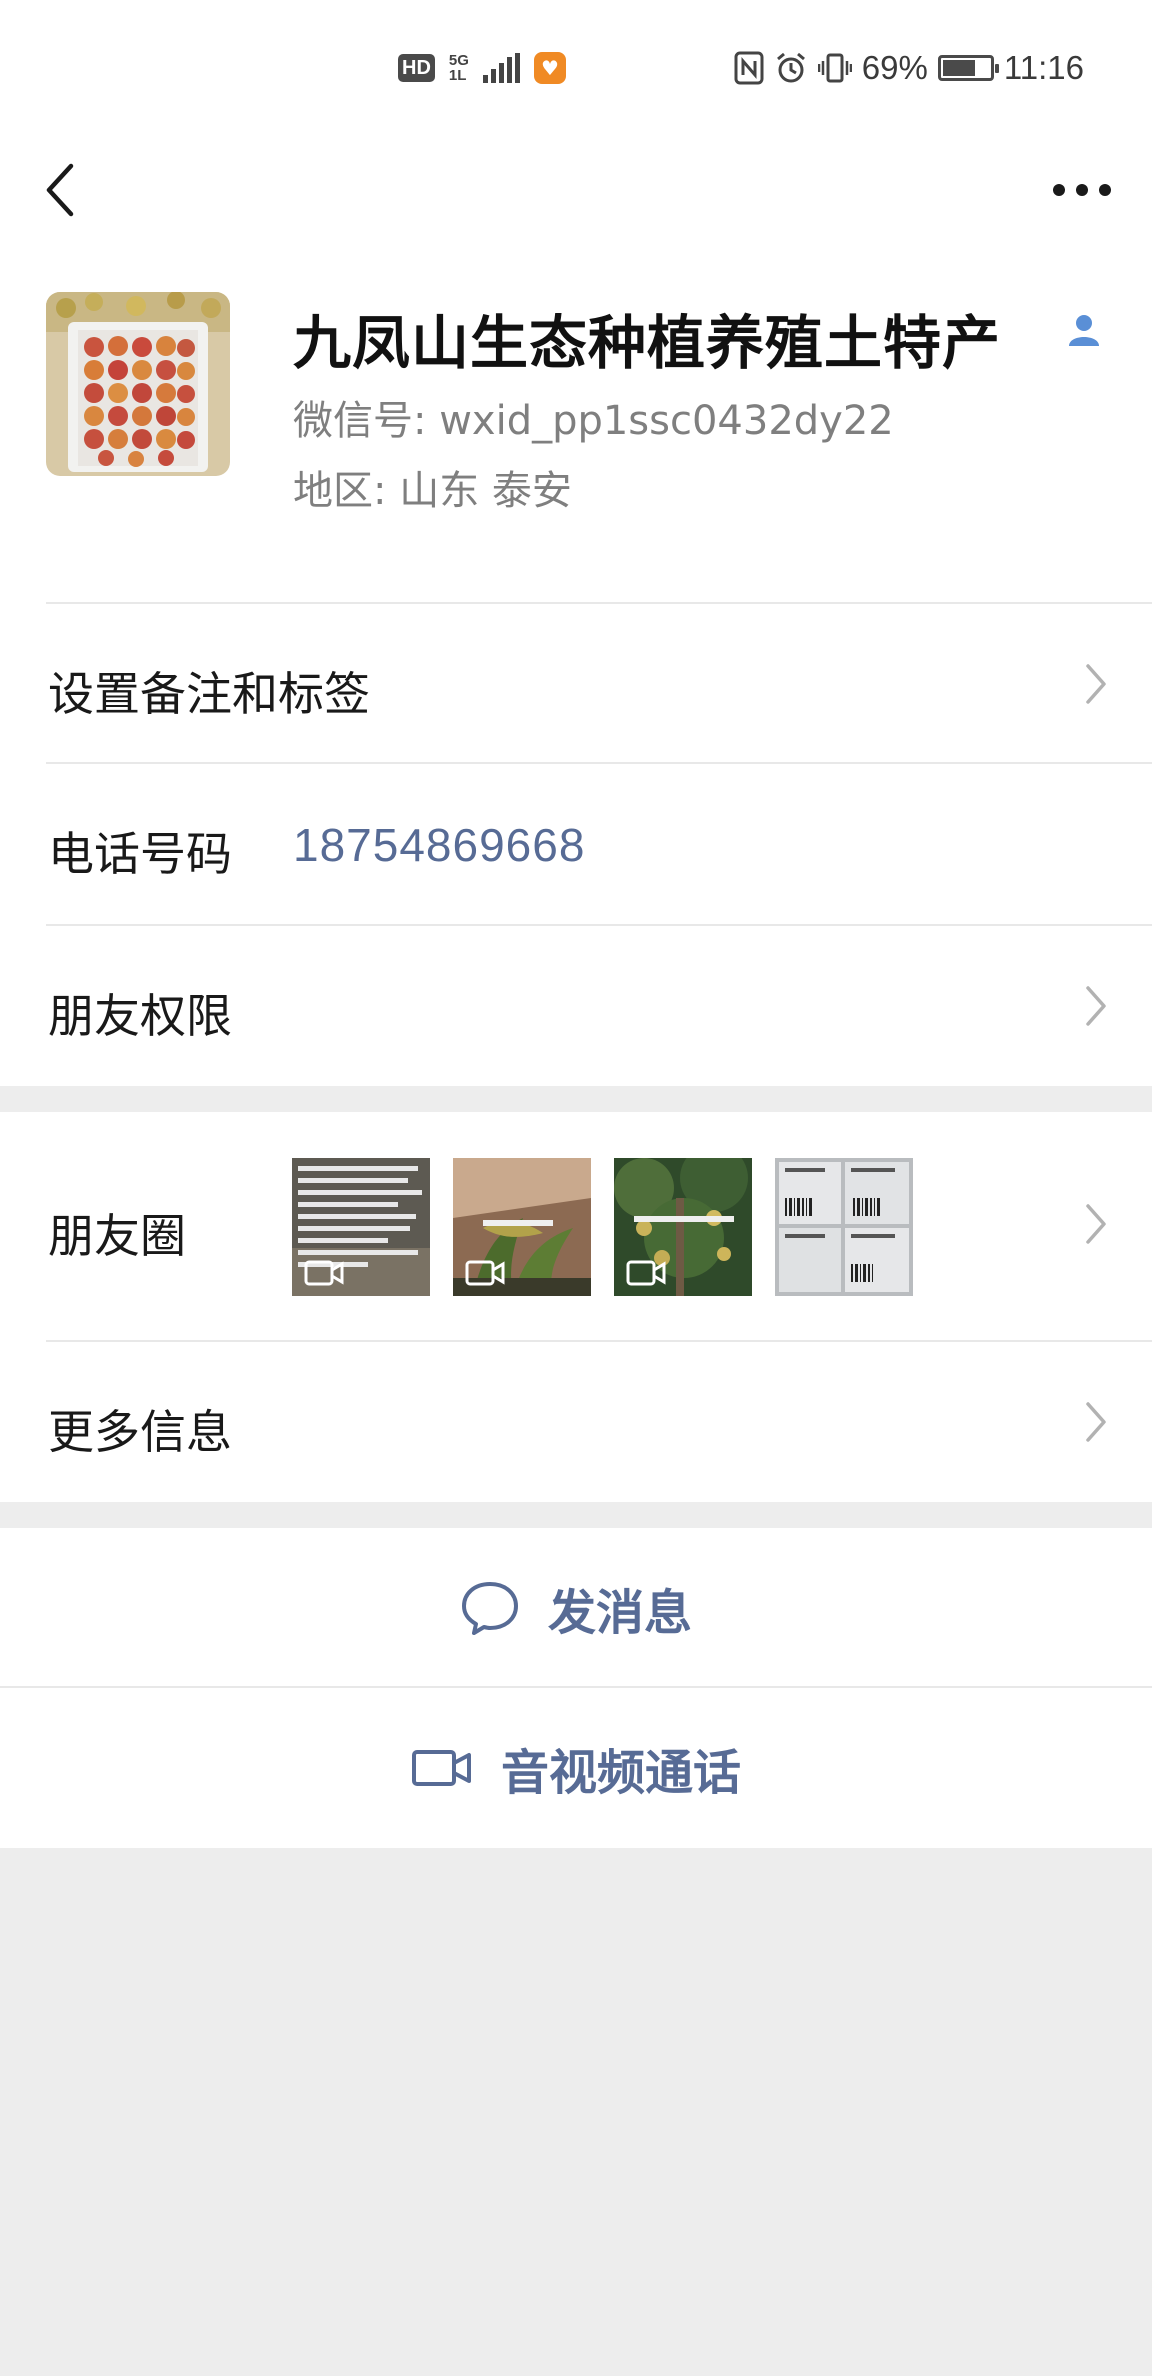  I want to click on status-right: 69% 11:16, so click(909, 68).